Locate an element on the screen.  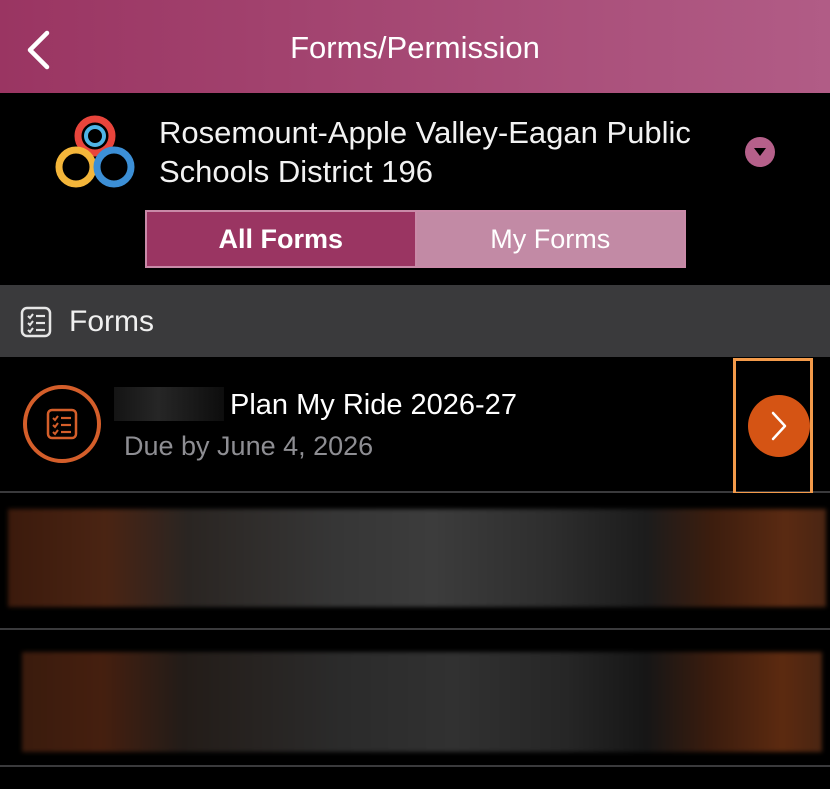
page-title: Forms/Permission is located at coordinates (415, 47).